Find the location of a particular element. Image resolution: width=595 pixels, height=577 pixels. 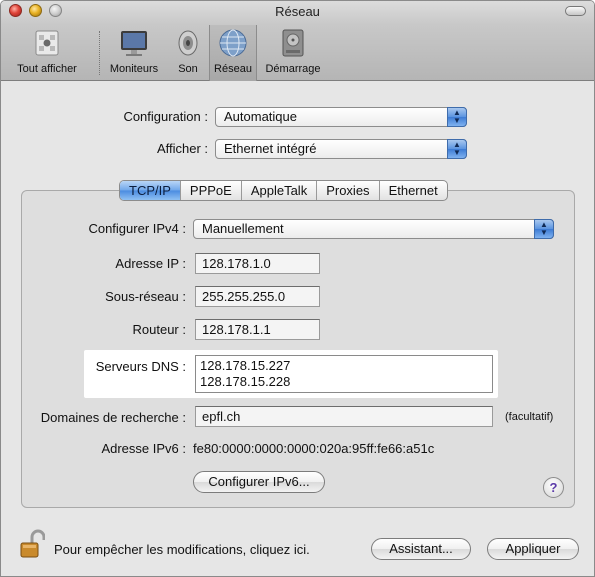

toolbar-startup-disk: Démarrage is located at coordinates (293, 53).